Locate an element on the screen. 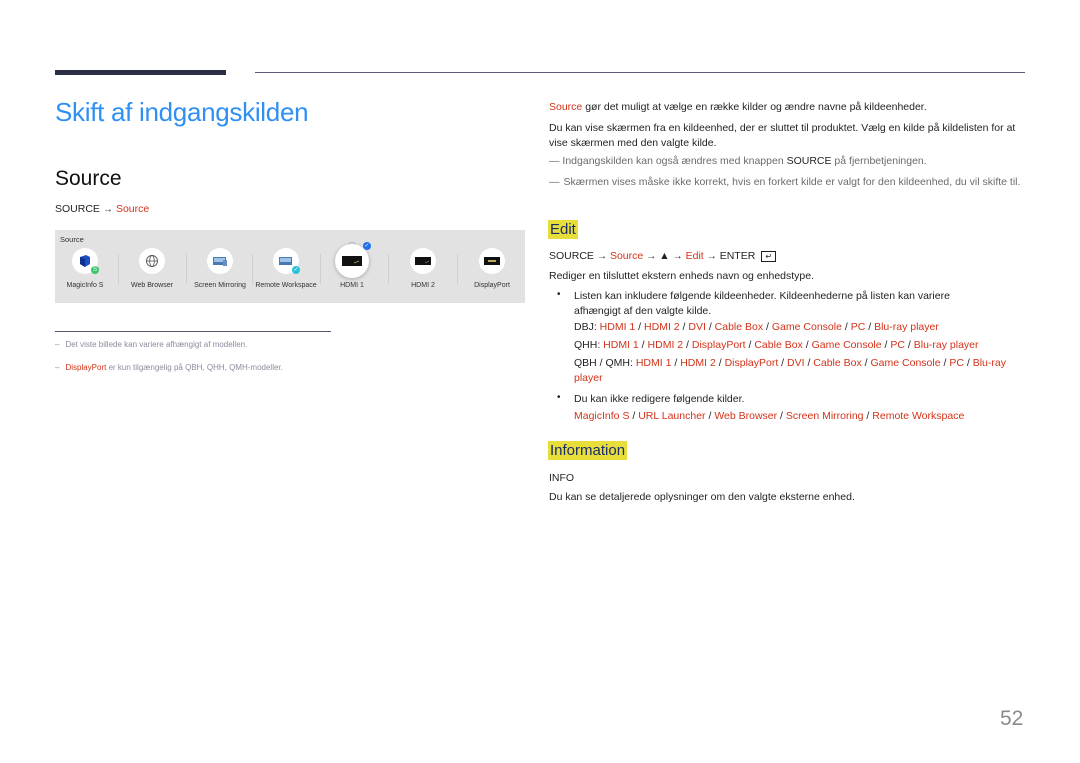  menu-path: SOURCE → Source is located at coordinates (102, 209).